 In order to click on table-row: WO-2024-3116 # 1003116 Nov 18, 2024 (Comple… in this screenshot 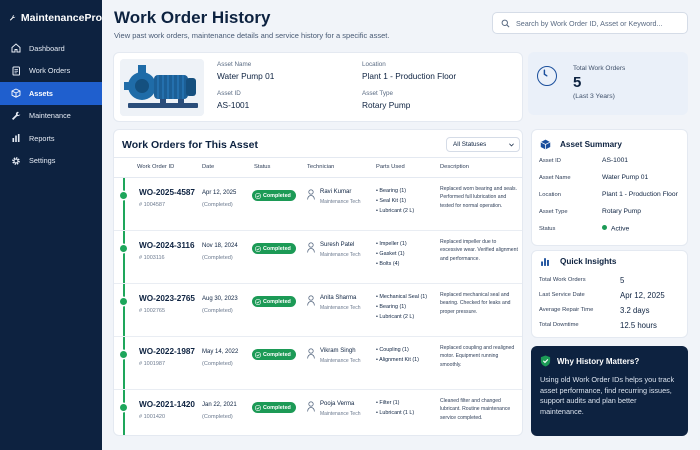, I will do `click(318, 257)`.